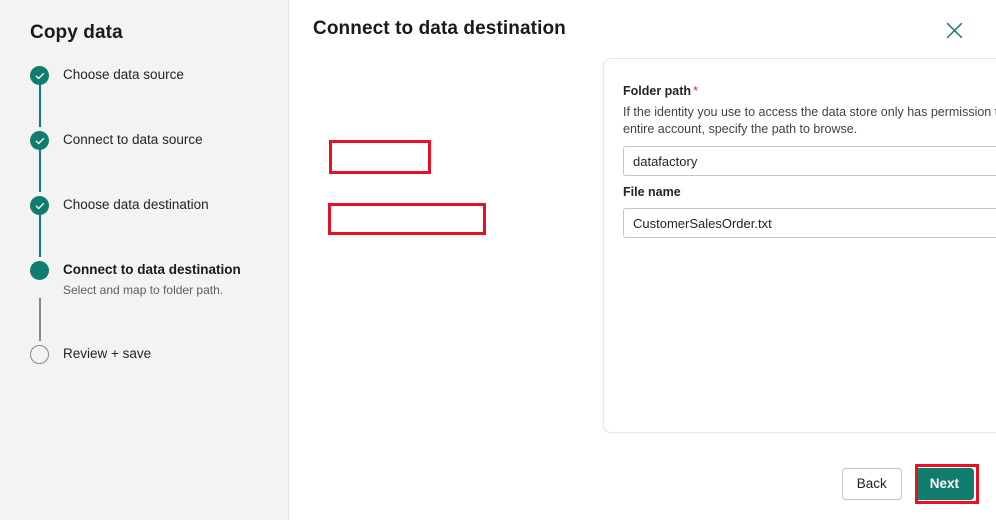 The width and height of the screenshot is (996, 520). Describe the element at coordinates (143, 290) in the screenshot. I see `sidebar-step-sublabel: Select and map to folder path.` at that location.